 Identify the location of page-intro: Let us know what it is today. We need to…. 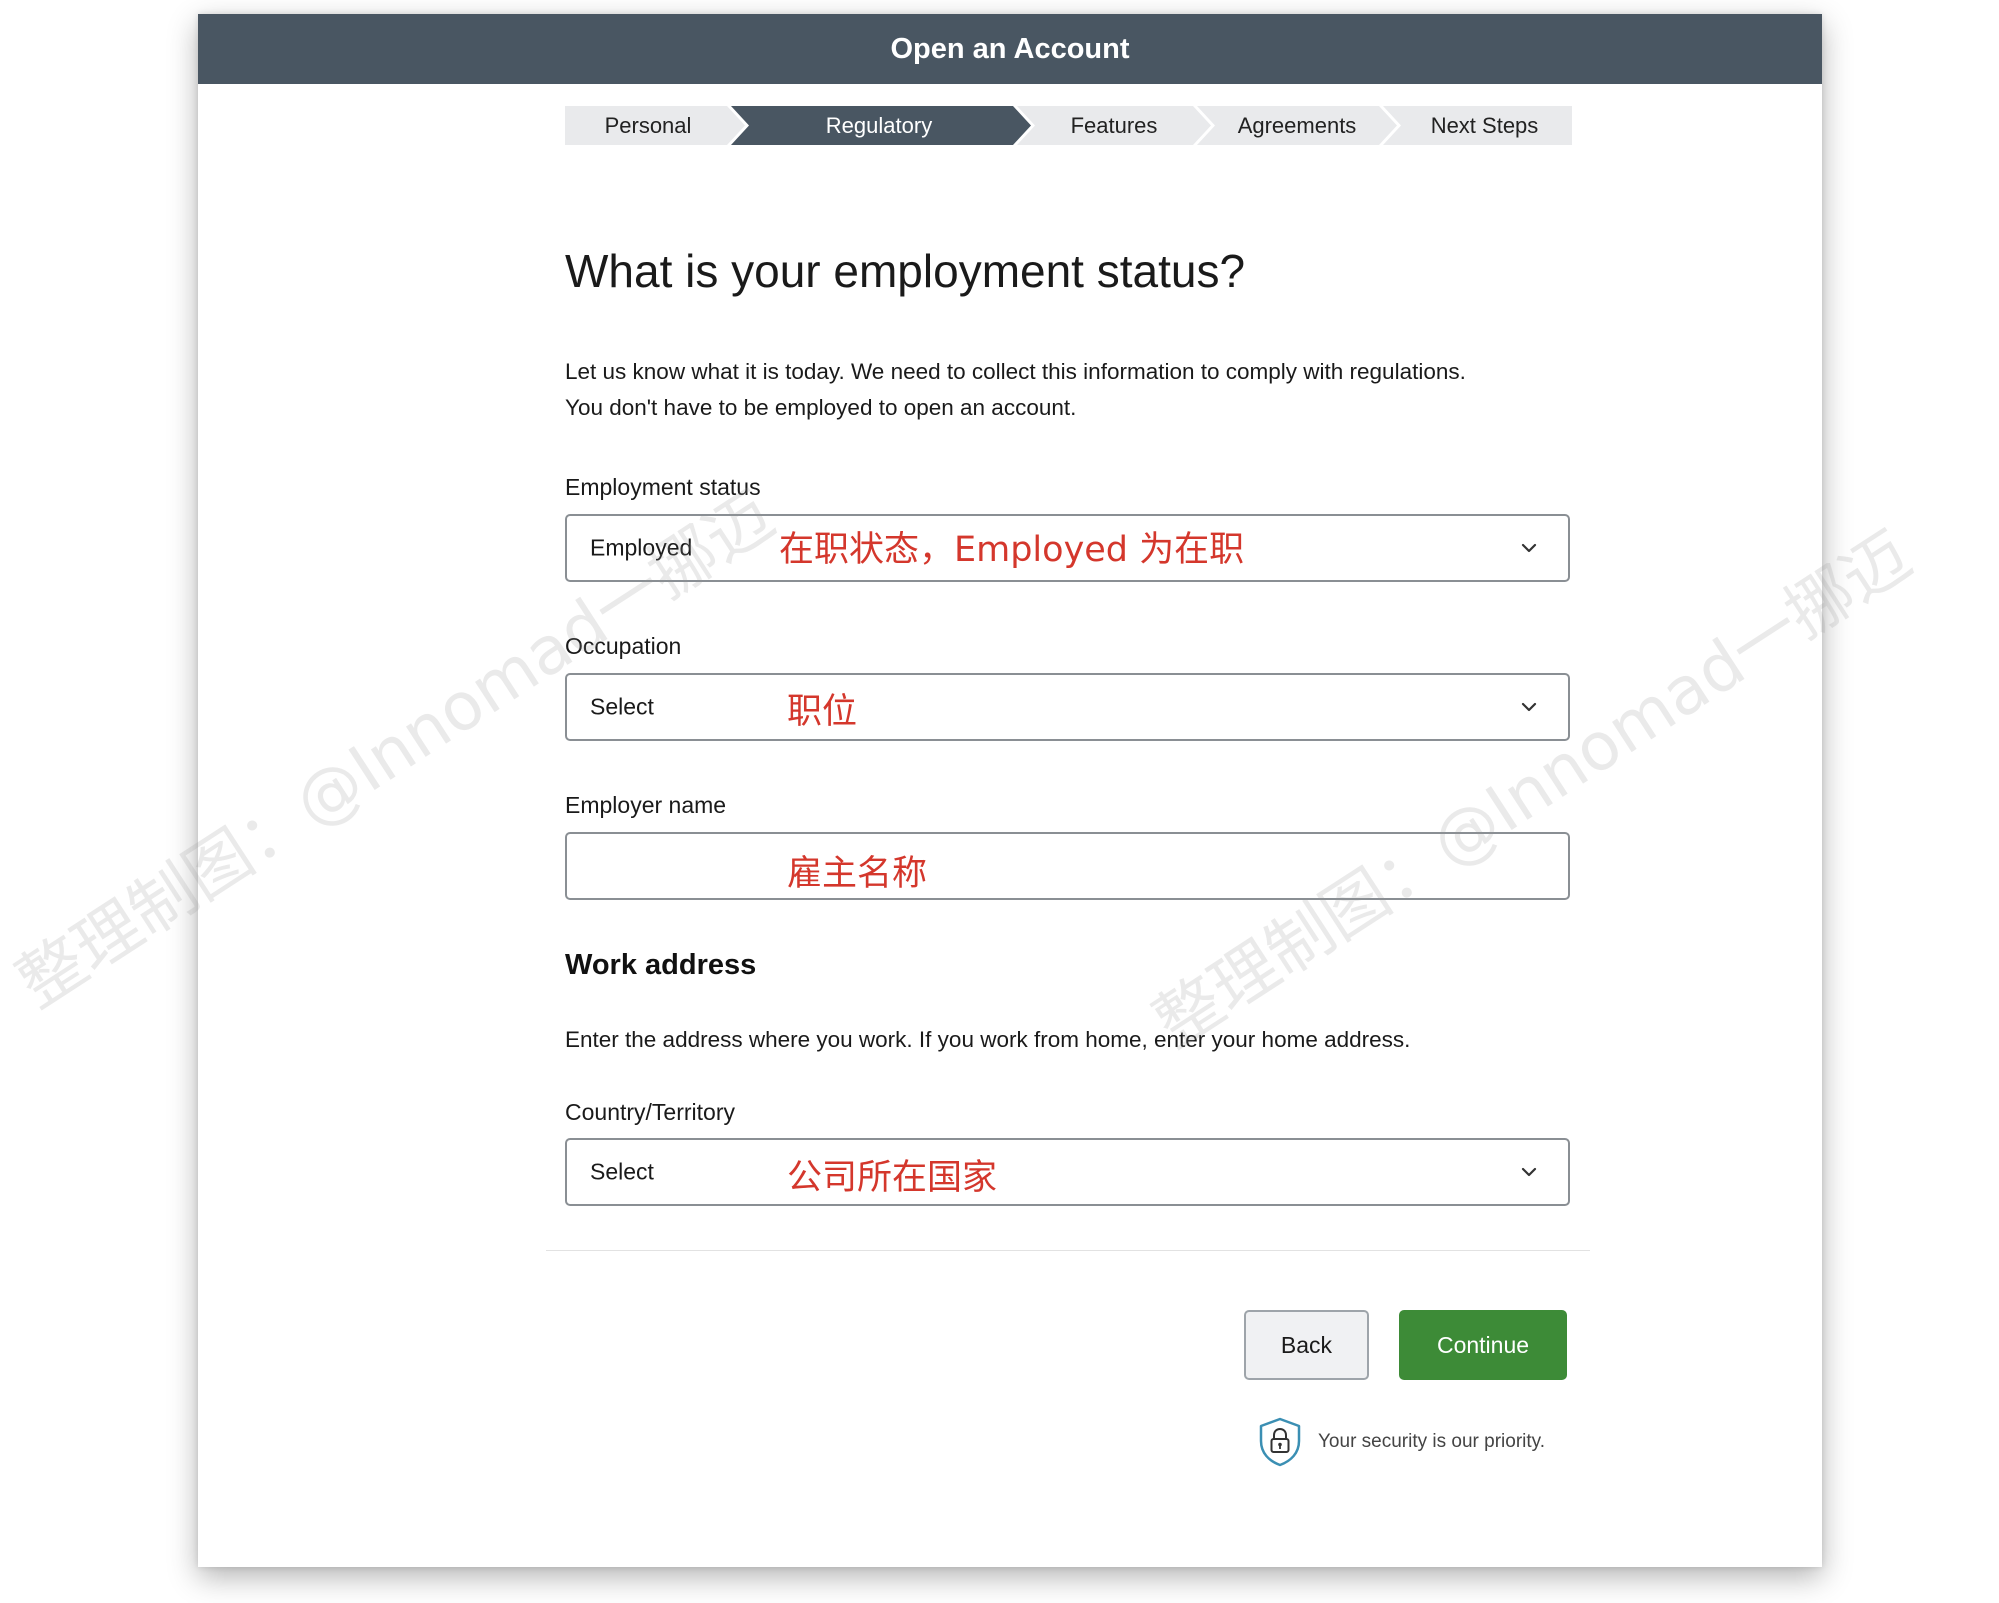
(1068, 390).